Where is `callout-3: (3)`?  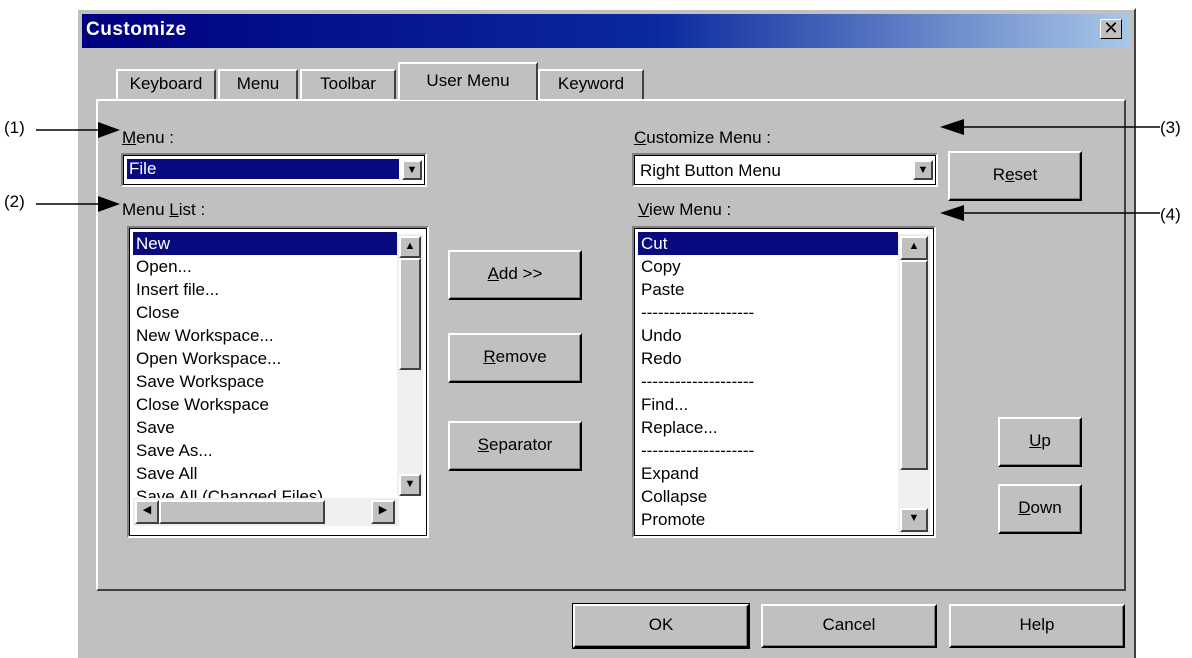 callout-3: (3) is located at coordinates (1170, 127).